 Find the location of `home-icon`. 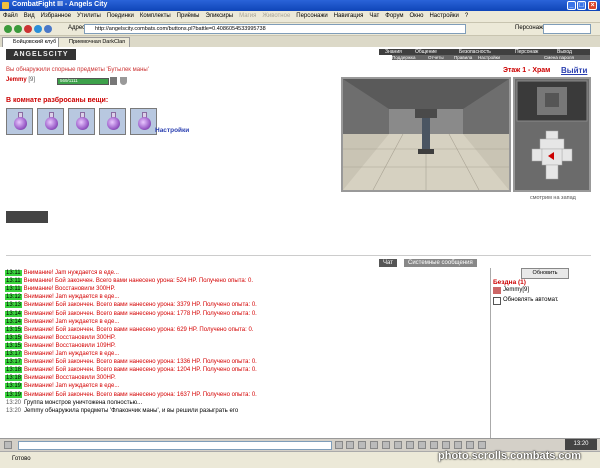

home-icon is located at coordinates (48, 29).